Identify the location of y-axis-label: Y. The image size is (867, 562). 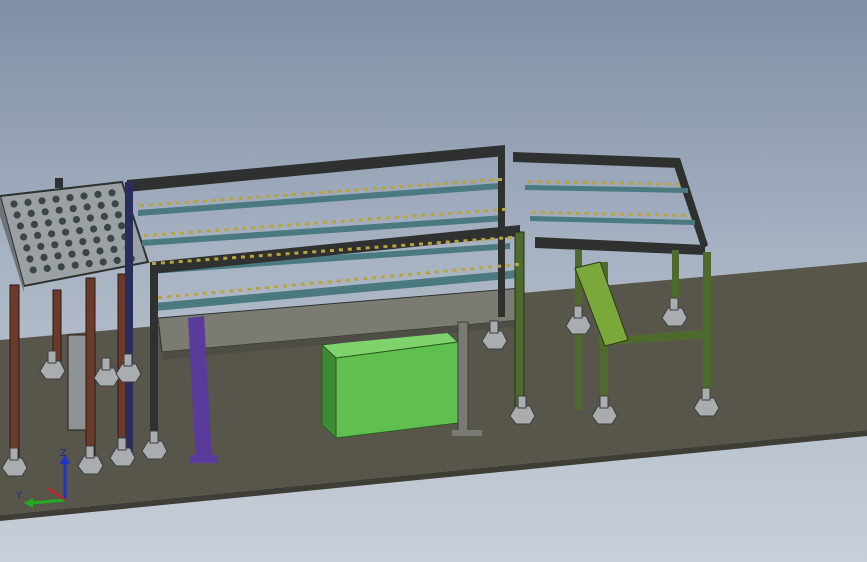
(19, 495).